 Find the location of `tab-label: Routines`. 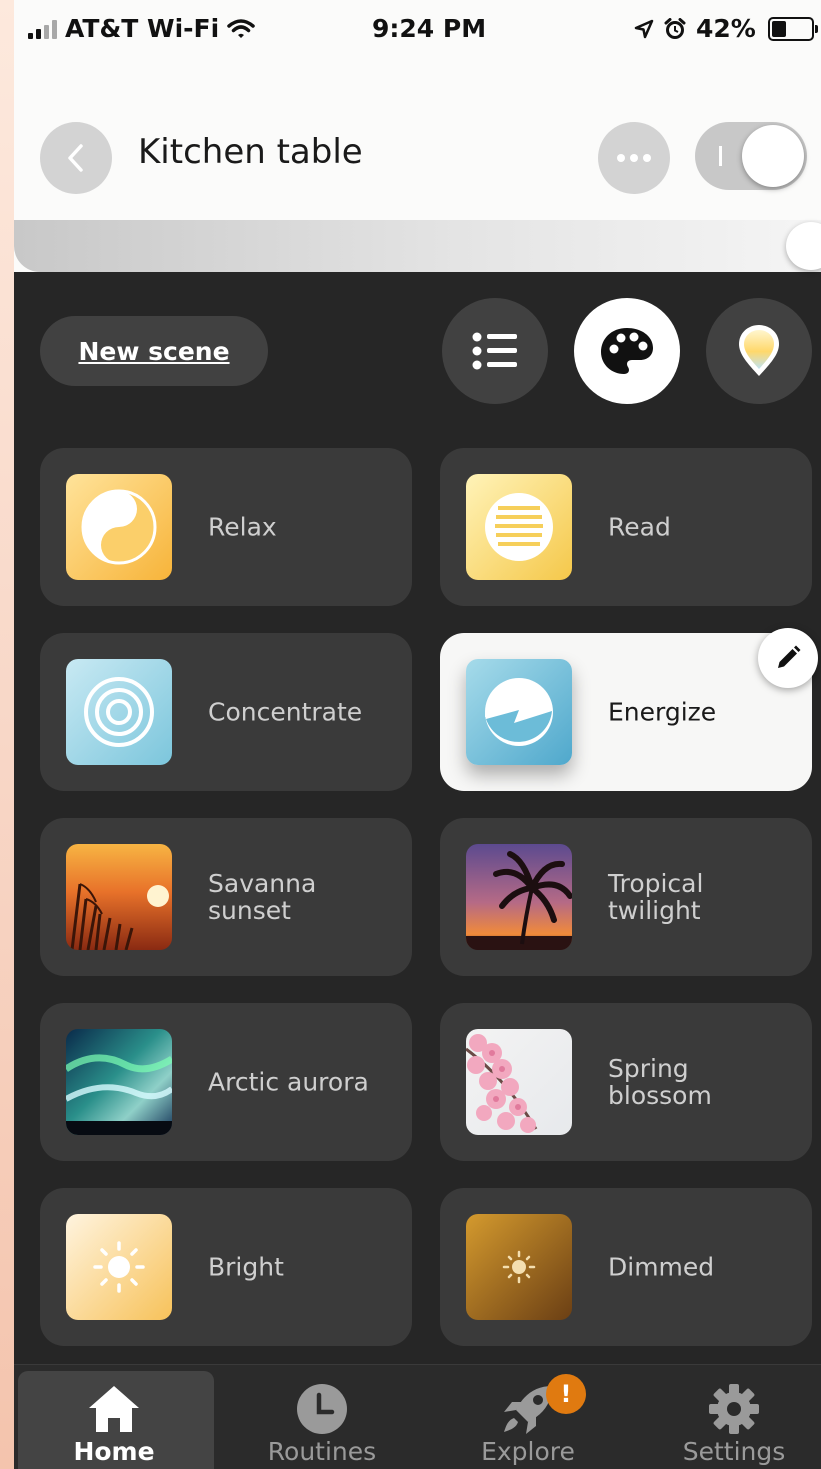

tab-label: Routines is located at coordinates (322, 1451).